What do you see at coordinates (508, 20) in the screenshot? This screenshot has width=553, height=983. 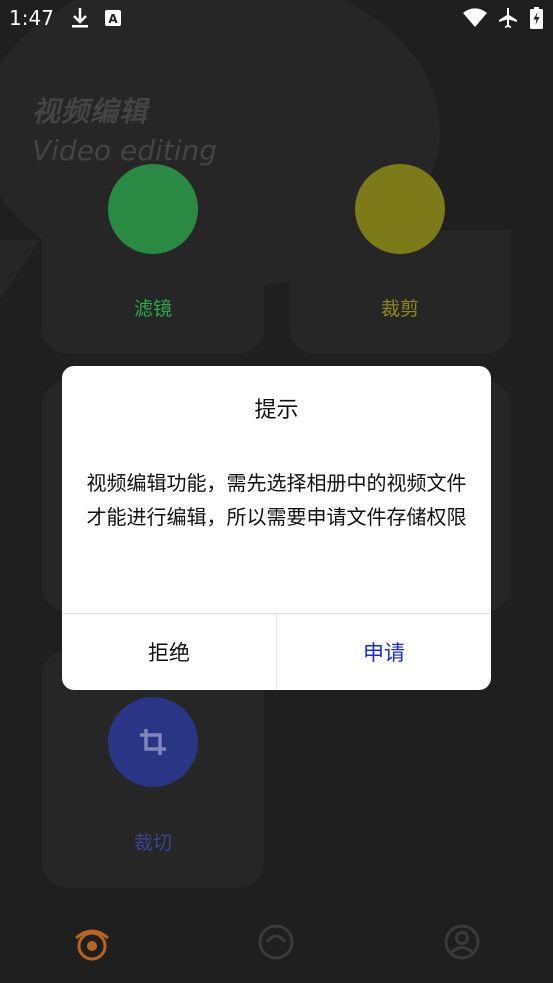 I see `airplane-icon` at bounding box center [508, 20].